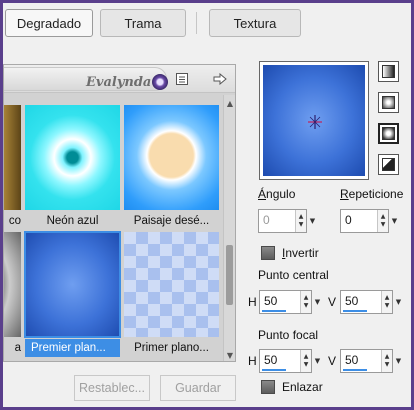 The width and height of the screenshot is (414, 410). What do you see at coordinates (300, 253) in the screenshot?
I see `invert-label: Invertir` at bounding box center [300, 253].